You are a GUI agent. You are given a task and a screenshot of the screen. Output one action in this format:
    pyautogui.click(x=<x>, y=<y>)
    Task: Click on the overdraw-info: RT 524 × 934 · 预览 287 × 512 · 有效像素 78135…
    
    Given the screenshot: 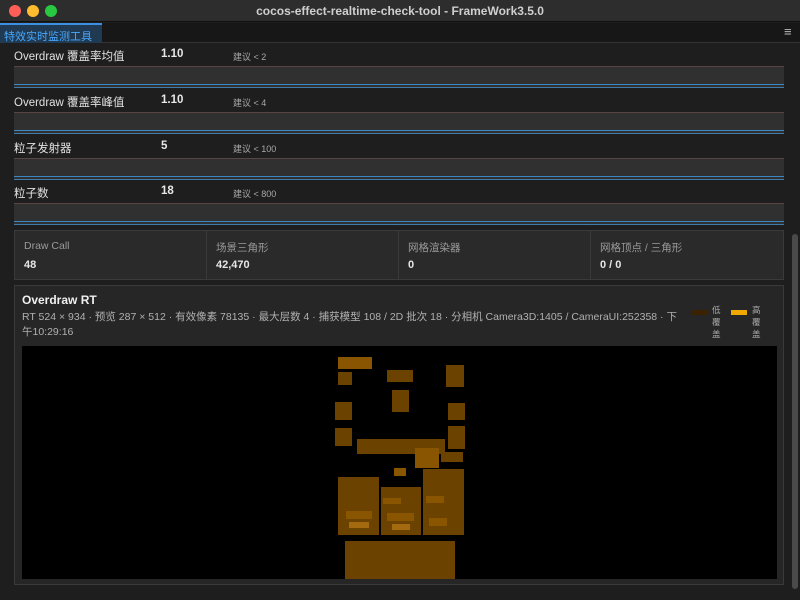 What is the action you would take?
    pyautogui.click(x=349, y=324)
    